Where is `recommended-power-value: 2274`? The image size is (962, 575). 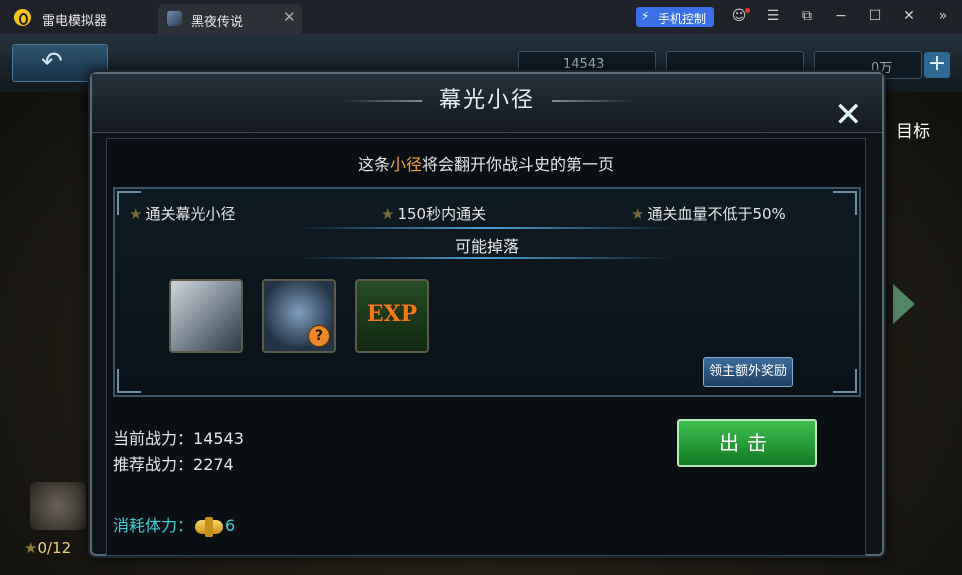 recommended-power-value: 2274 is located at coordinates (213, 464).